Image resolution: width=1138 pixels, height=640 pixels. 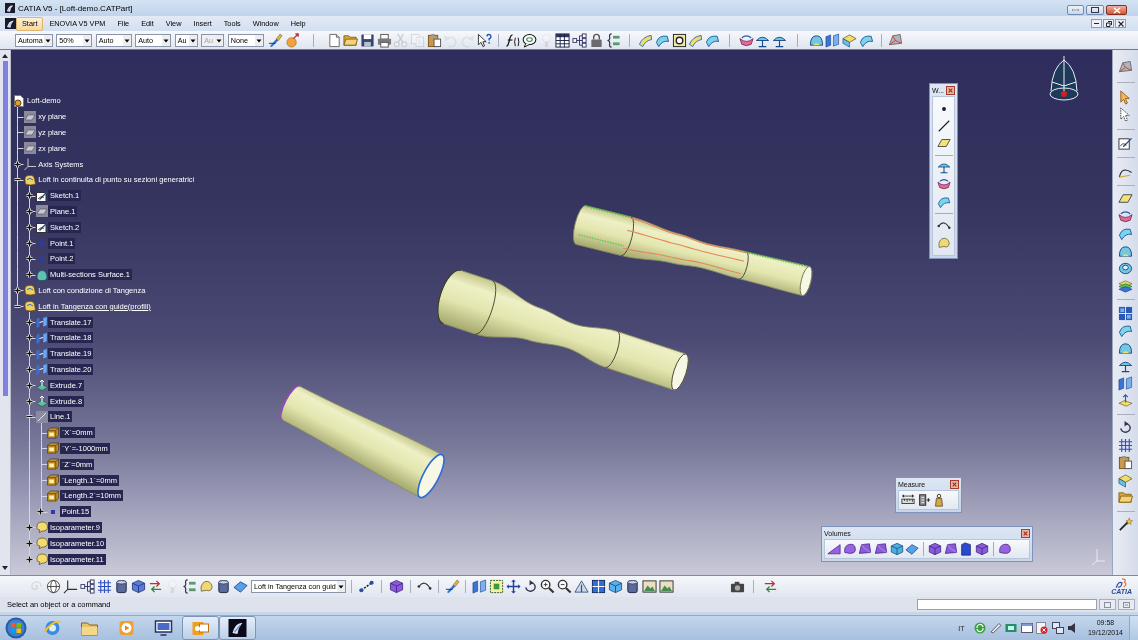 I want to click on four-panes-icon, so click(x=598, y=586).